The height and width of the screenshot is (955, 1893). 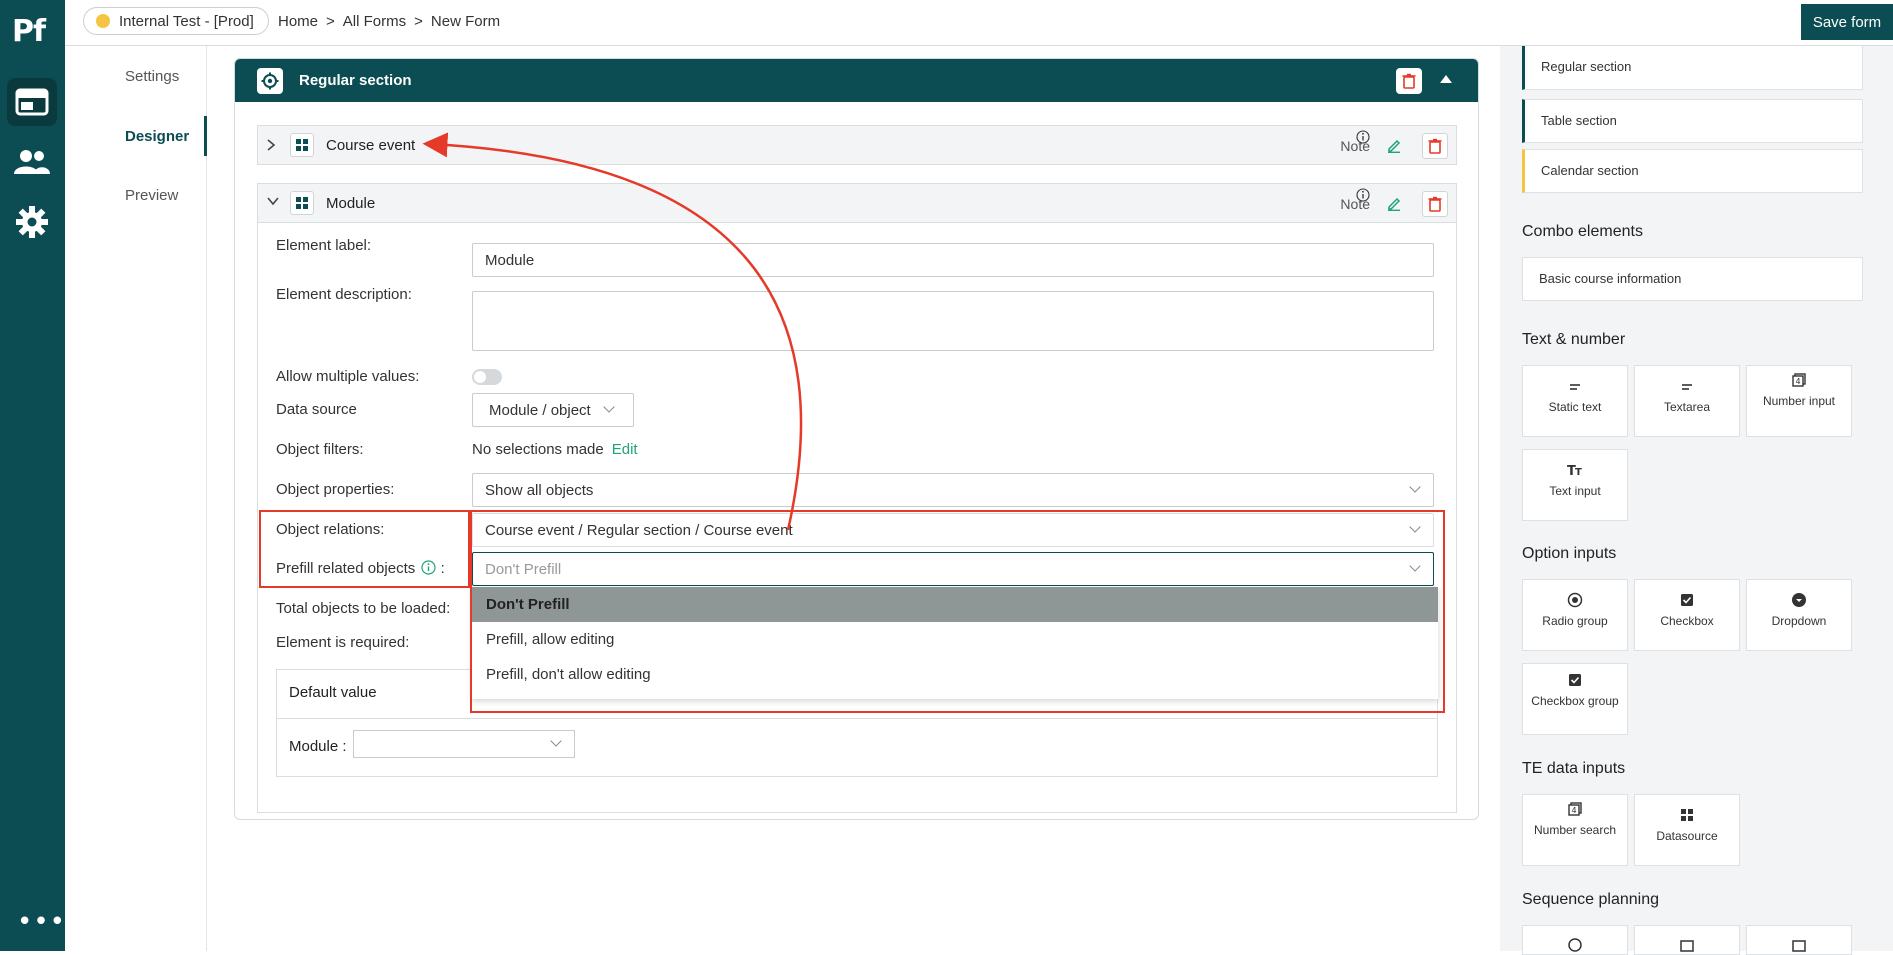 I want to click on palette-heading-option: Option inputs, so click(x=1569, y=553).